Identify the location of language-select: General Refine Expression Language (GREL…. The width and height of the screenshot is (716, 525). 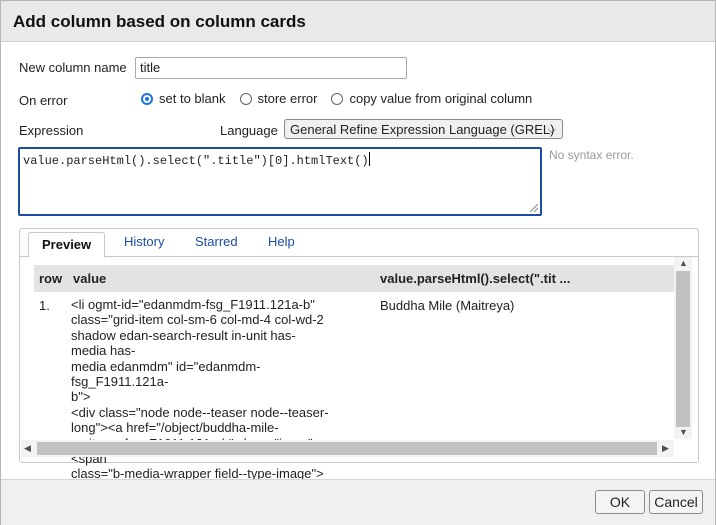
(423, 129).